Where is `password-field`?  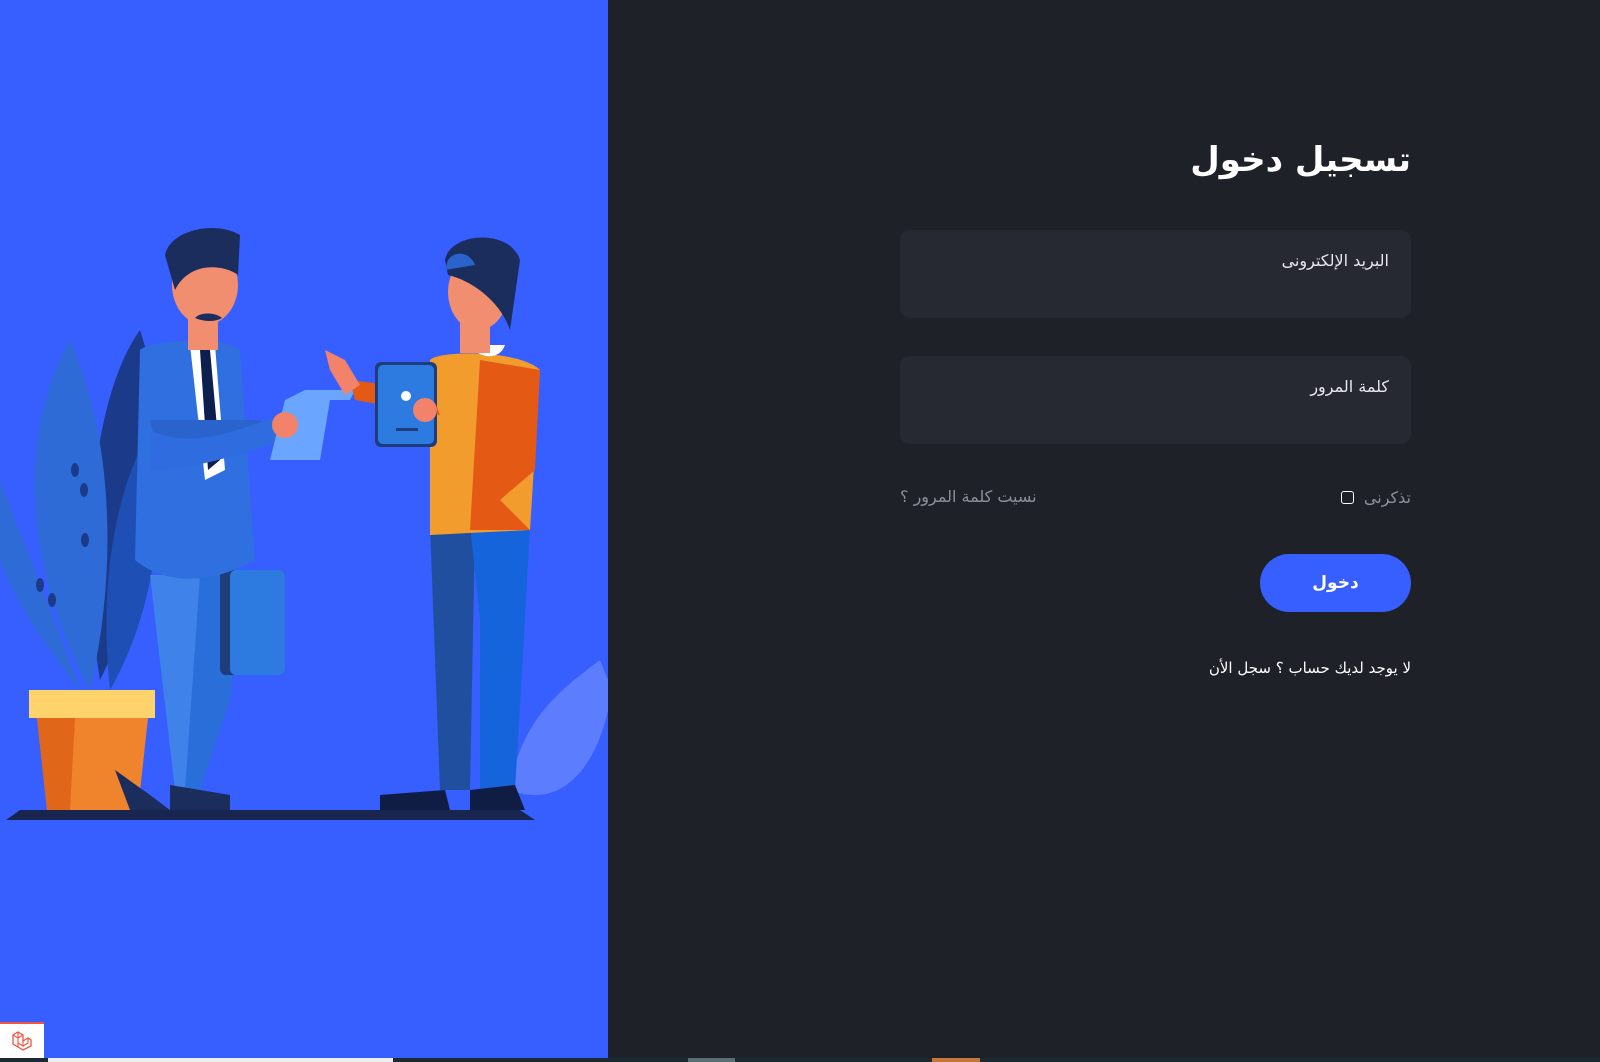 password-field is located at coordinates (1155, 400).